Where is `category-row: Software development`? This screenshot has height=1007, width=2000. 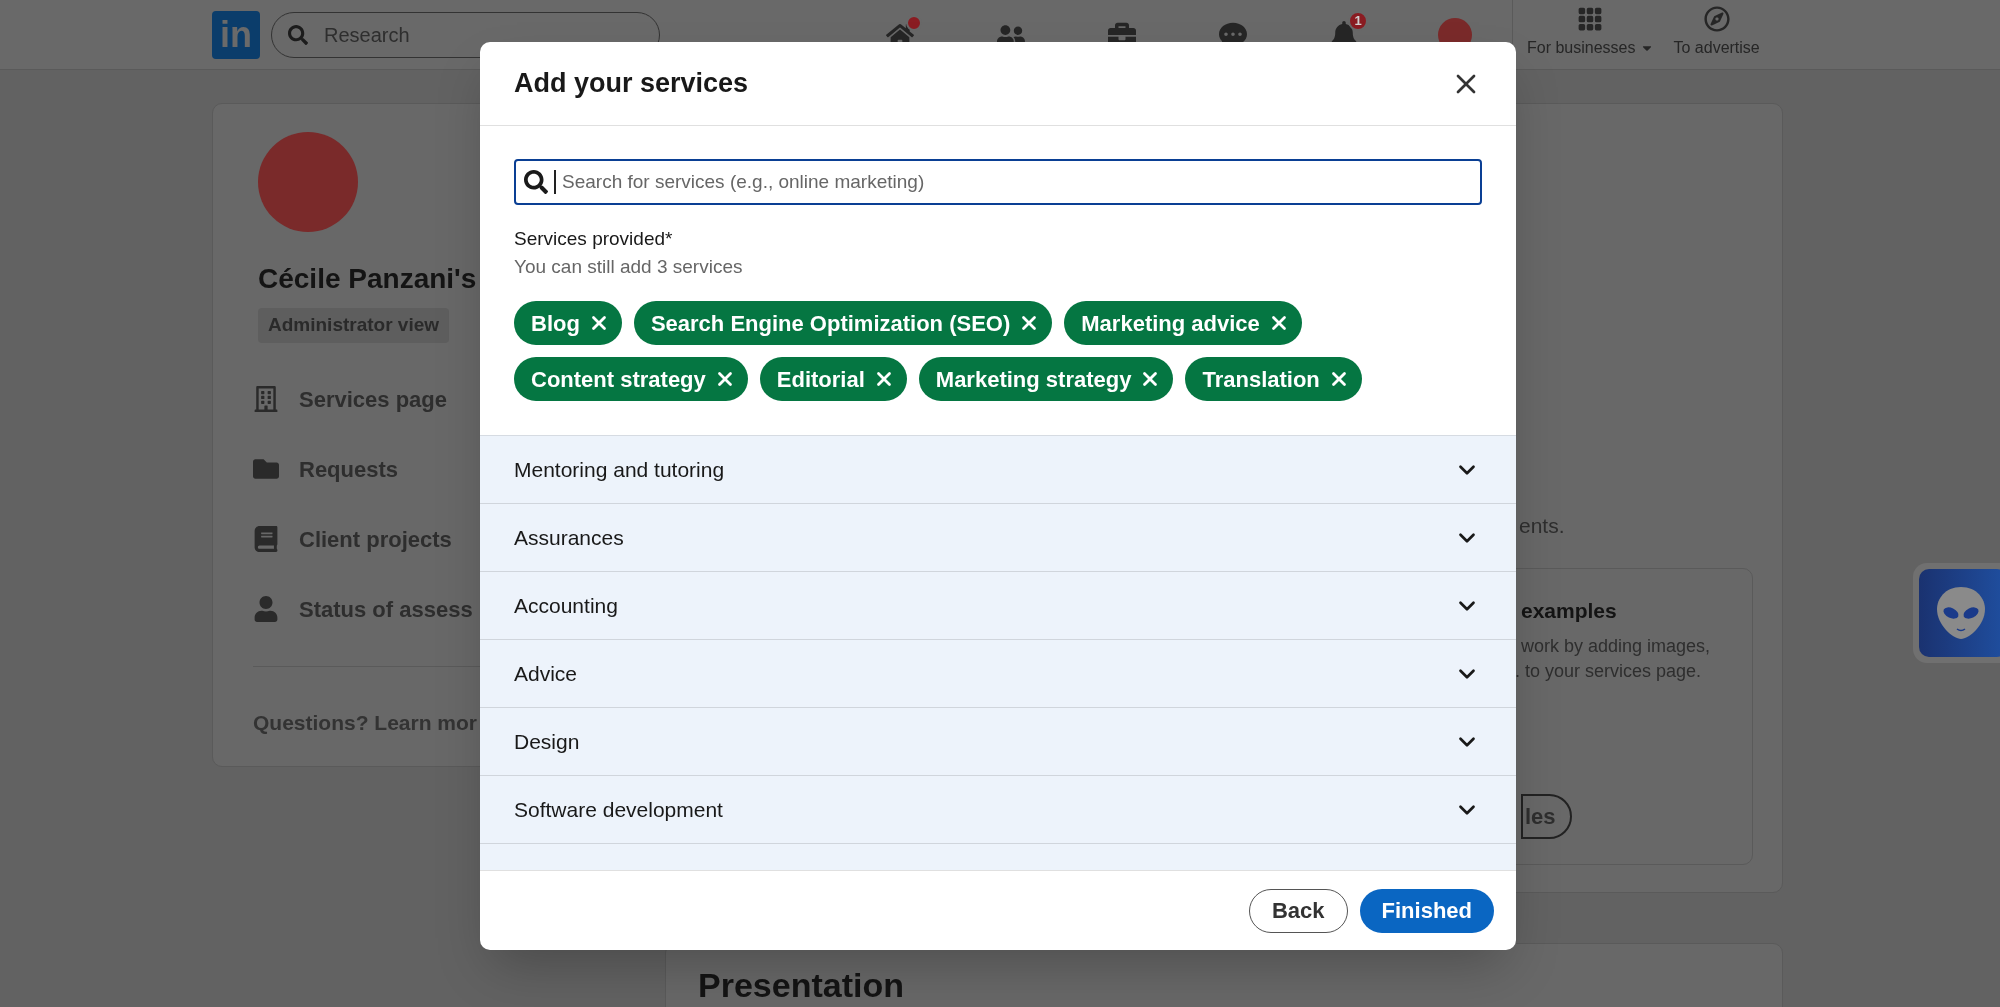
category-row: Software development is located at coordinates (998, 810).